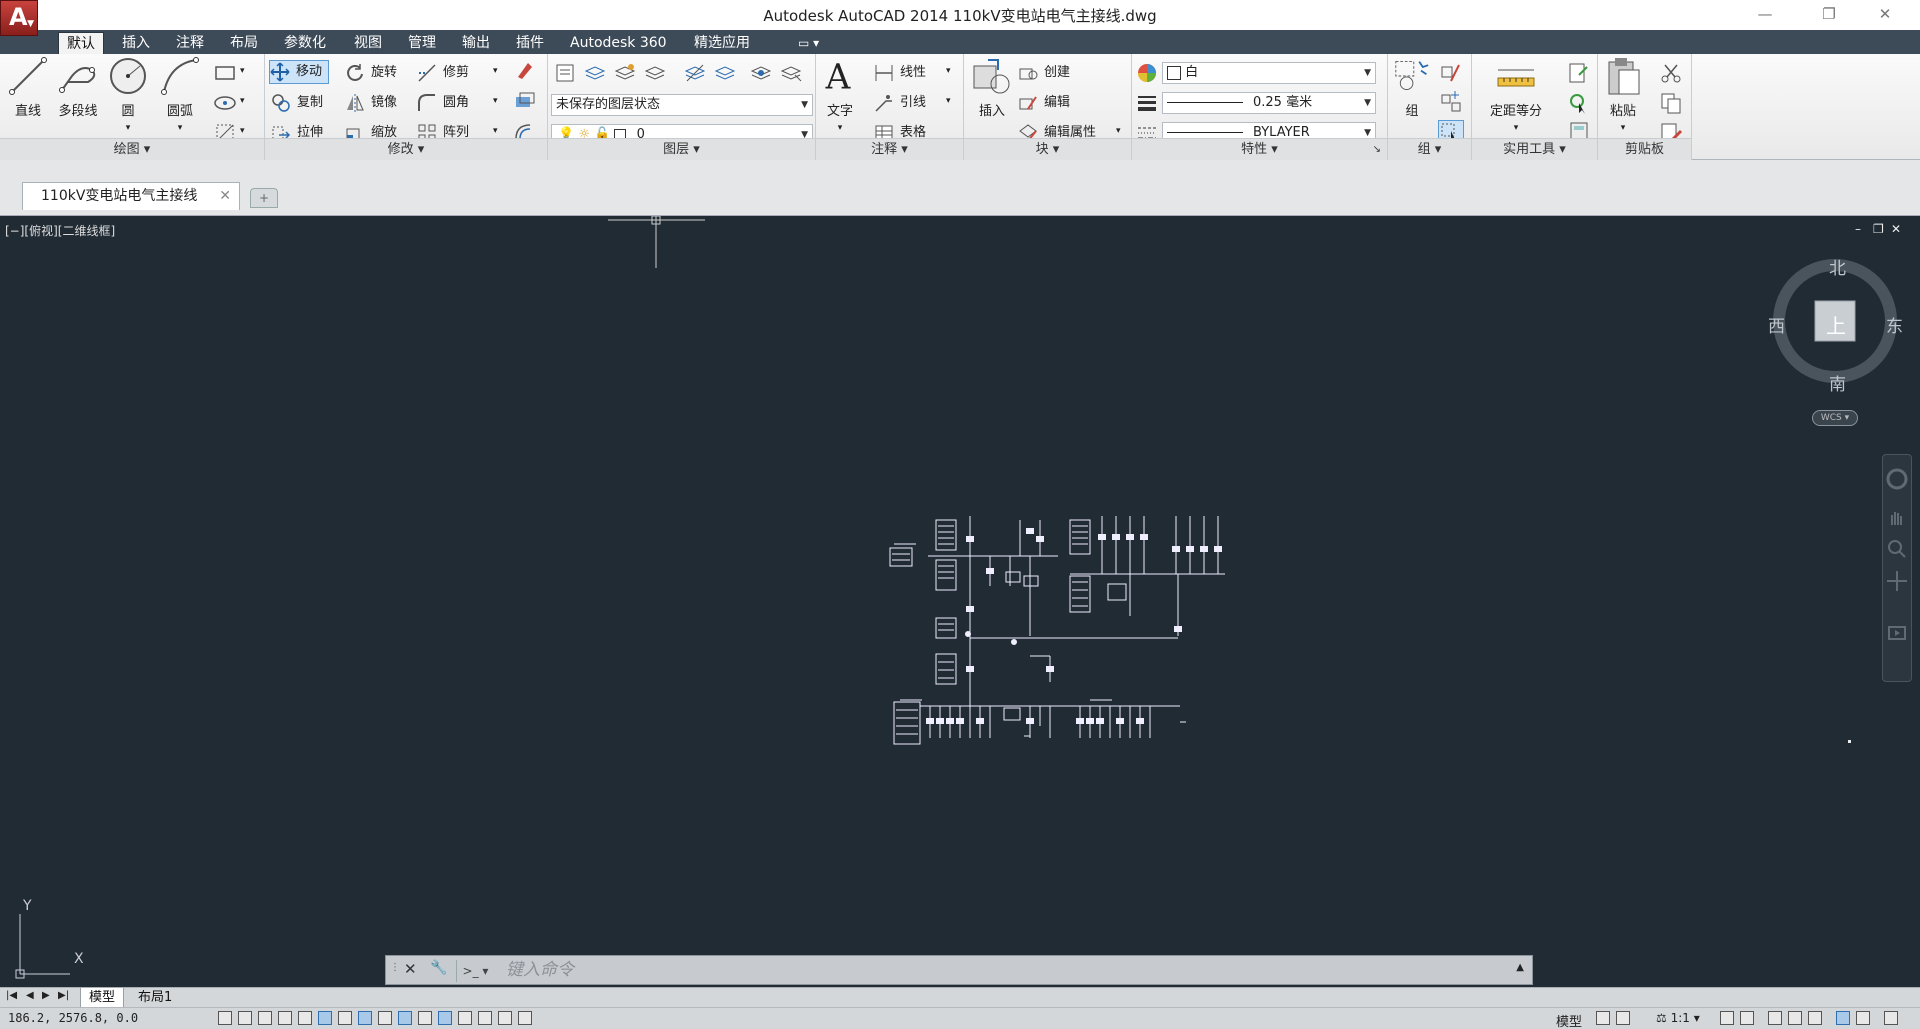 The width and height of the screenshot is (1920, 1029). I want to click on command-input: 键入命令, so click(540, 970).